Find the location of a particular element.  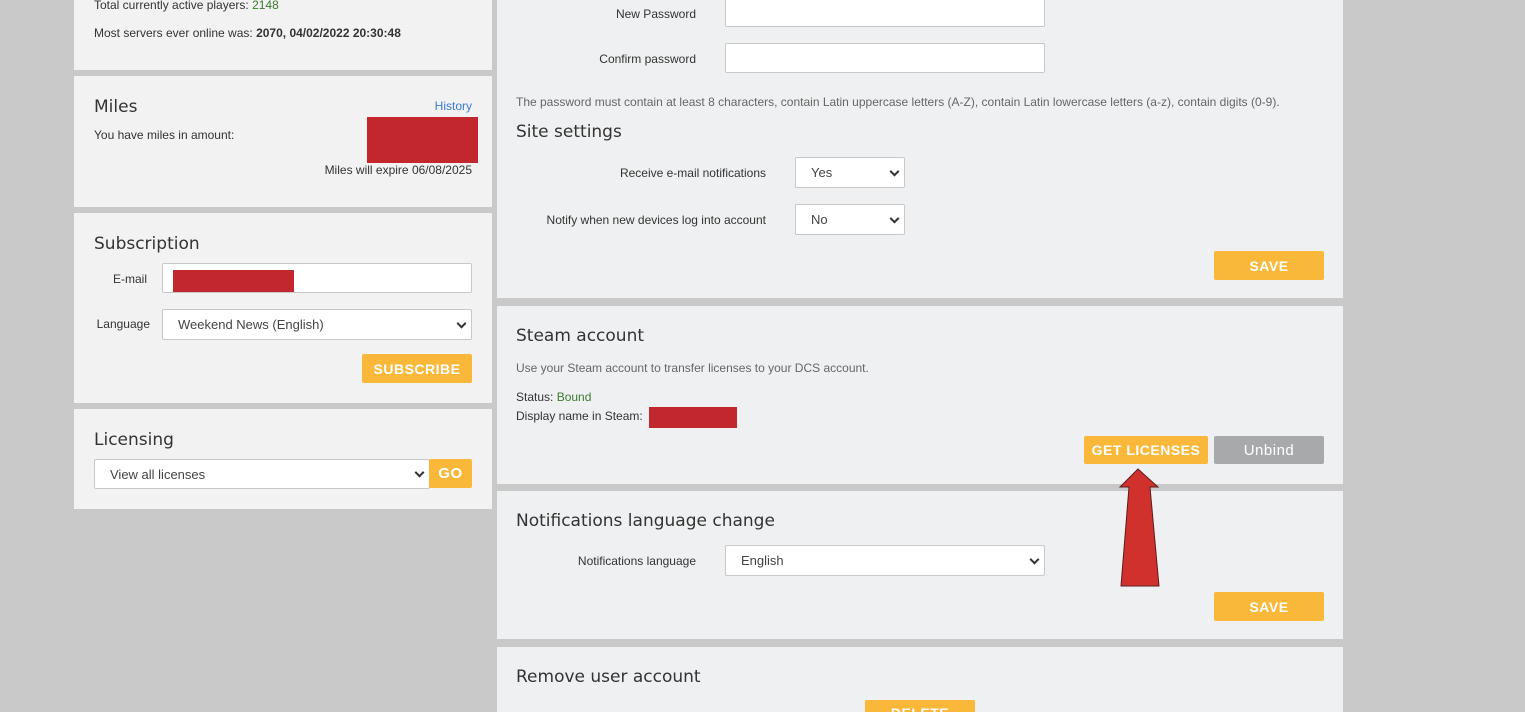

steam-display-name-redacted is located at coordinates (693, 417).